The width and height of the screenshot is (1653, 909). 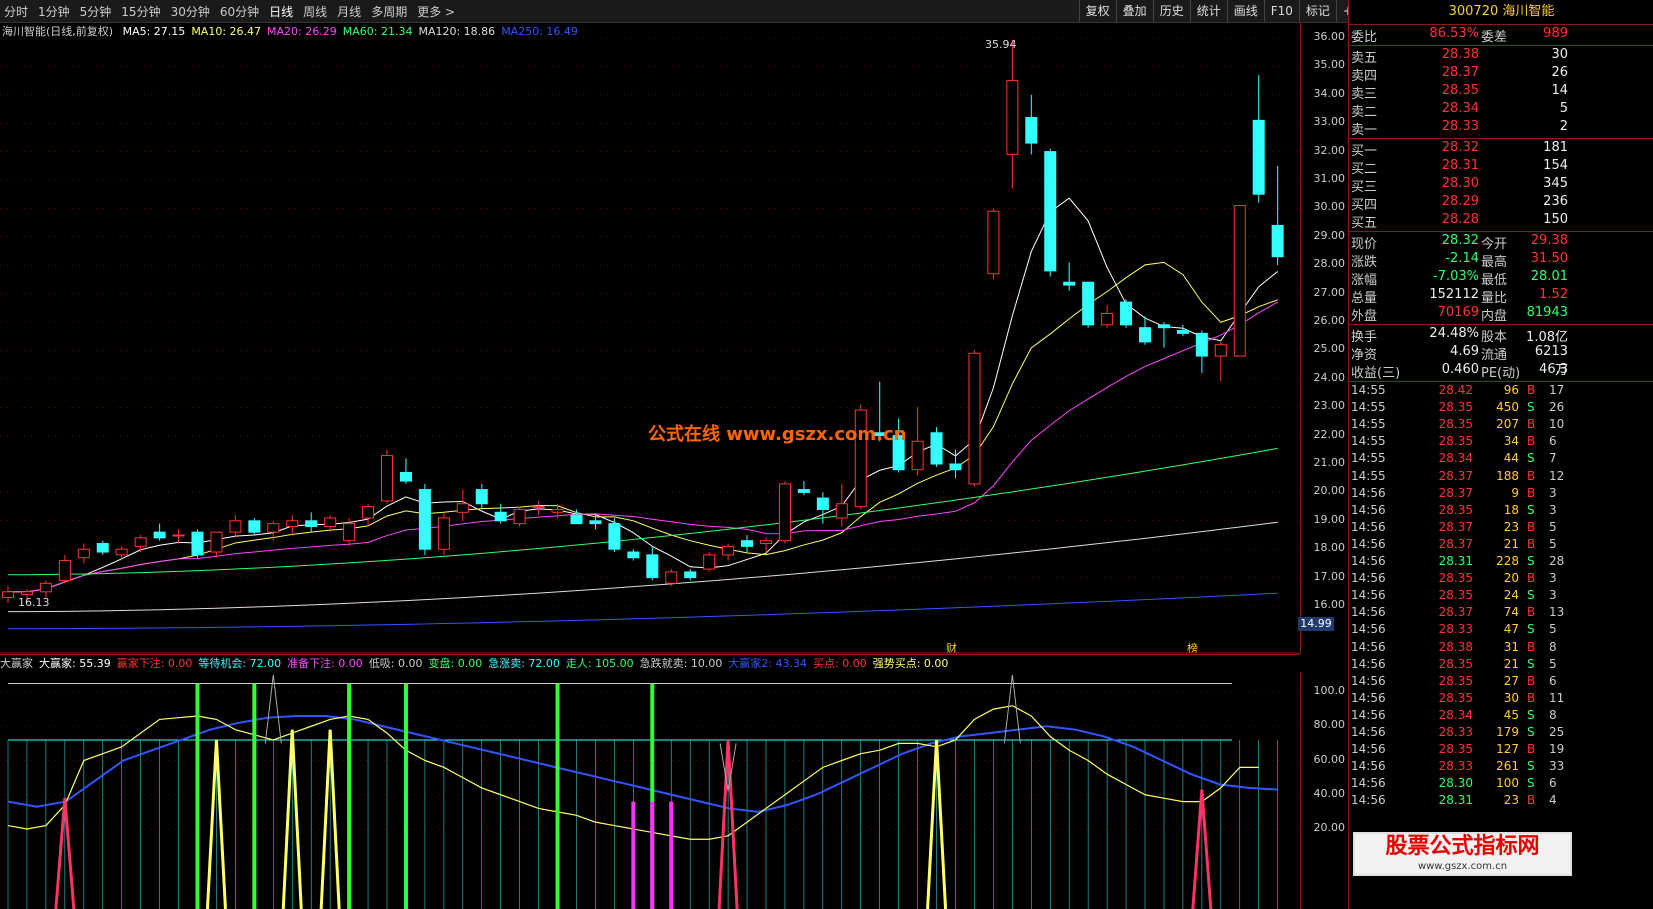 What do you see at coordinates (1494, 37) in the screenshot?
I see `weibi-row-label2: 委差` at bounding box center [1494, 37].